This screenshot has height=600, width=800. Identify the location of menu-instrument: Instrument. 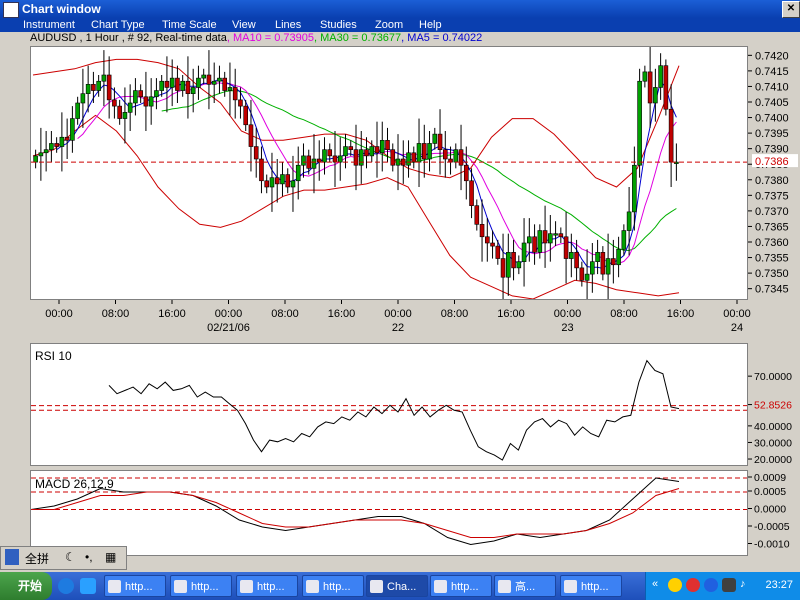
(49, 25).